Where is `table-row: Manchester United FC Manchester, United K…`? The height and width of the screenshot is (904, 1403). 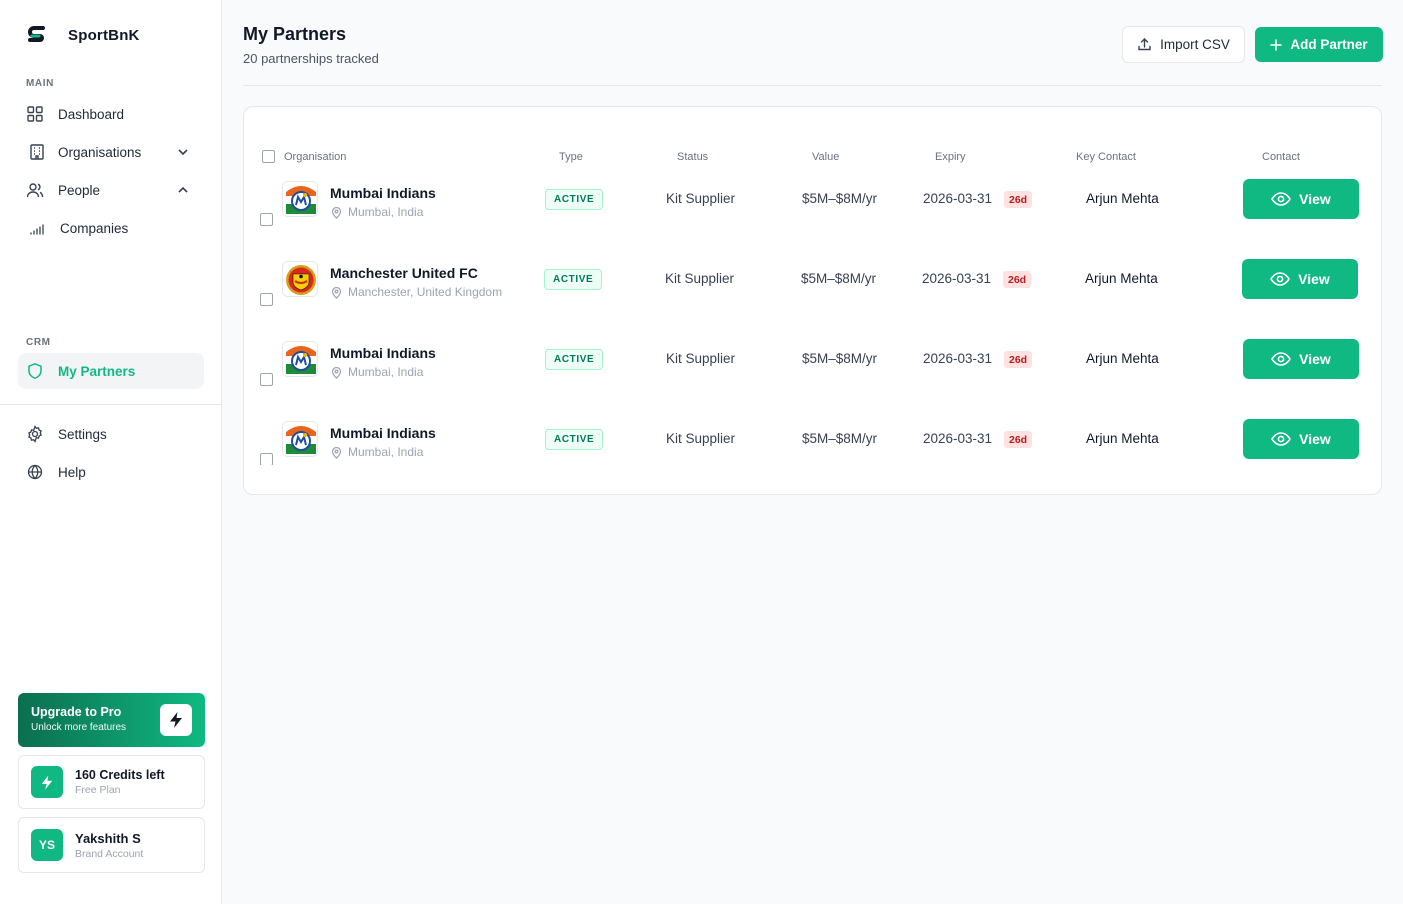 table-row: Manchester United FC Manchester, United K… is located at coordinates (812, 287).